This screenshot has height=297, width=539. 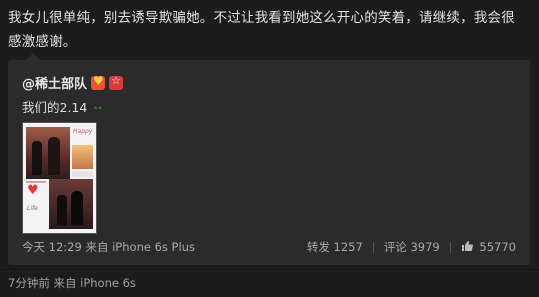 I want to click on repost-photo-thumbnail: Happy Life, so click(x=59, y=178).